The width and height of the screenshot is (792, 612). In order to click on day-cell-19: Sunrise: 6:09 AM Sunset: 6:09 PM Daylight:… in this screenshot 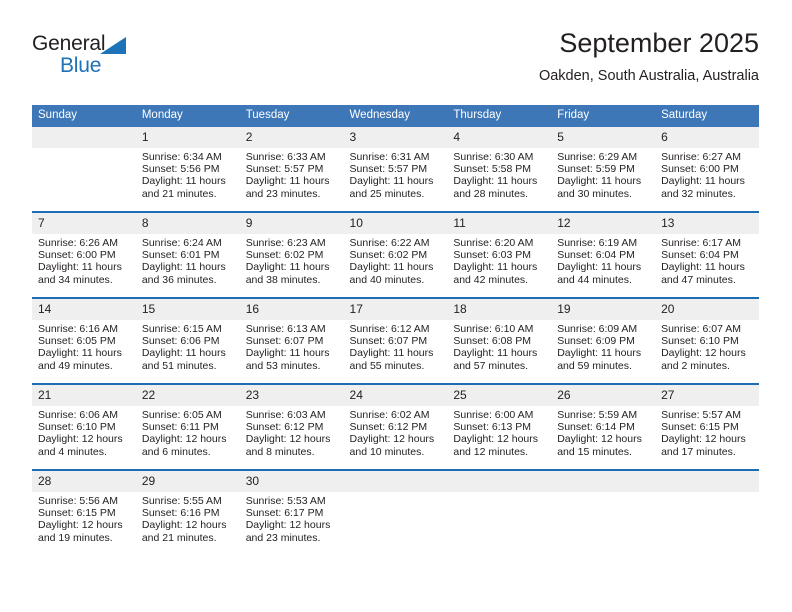, I will do `click(603, 351)`.